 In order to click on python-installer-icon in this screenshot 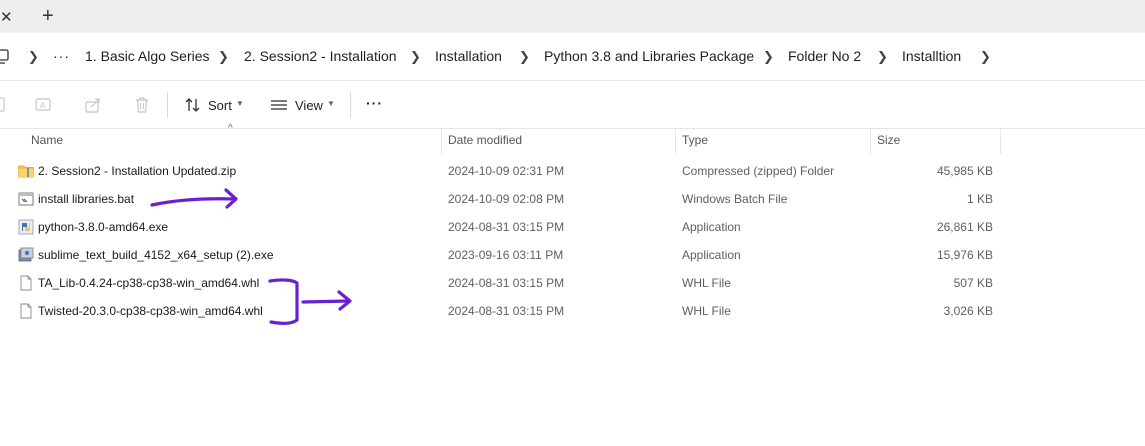, I will do `click(26, 227)`.